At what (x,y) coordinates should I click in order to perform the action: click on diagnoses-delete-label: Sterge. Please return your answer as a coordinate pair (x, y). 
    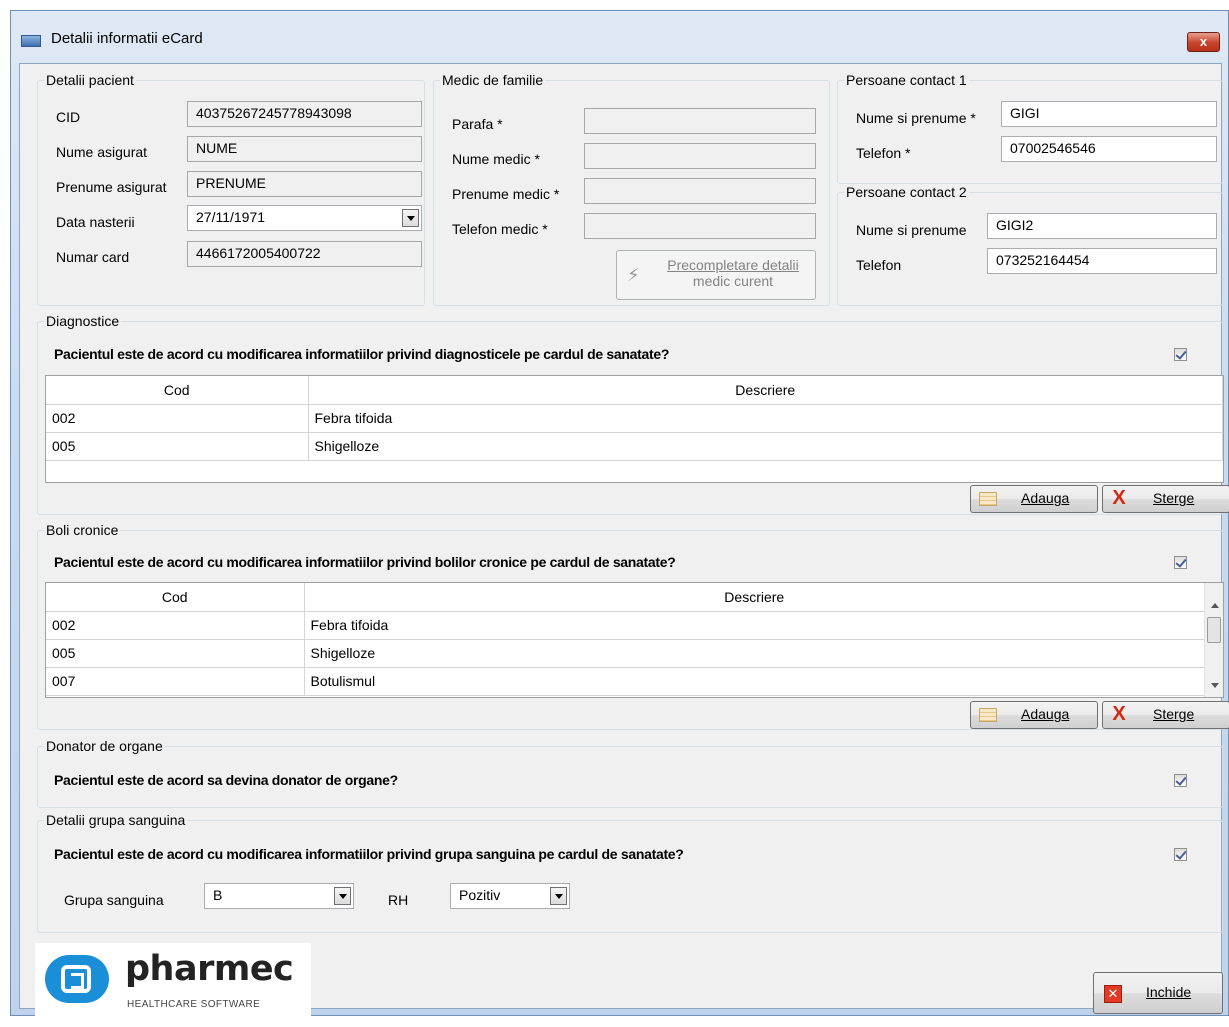
    Looking at the image, I should click on (1174, 498).